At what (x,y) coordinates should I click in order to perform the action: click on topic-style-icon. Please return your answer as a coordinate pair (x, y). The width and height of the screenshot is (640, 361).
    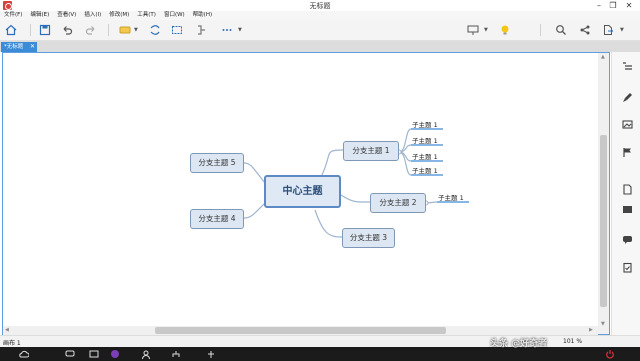
    Looking at the image, I should click on (125, 30).